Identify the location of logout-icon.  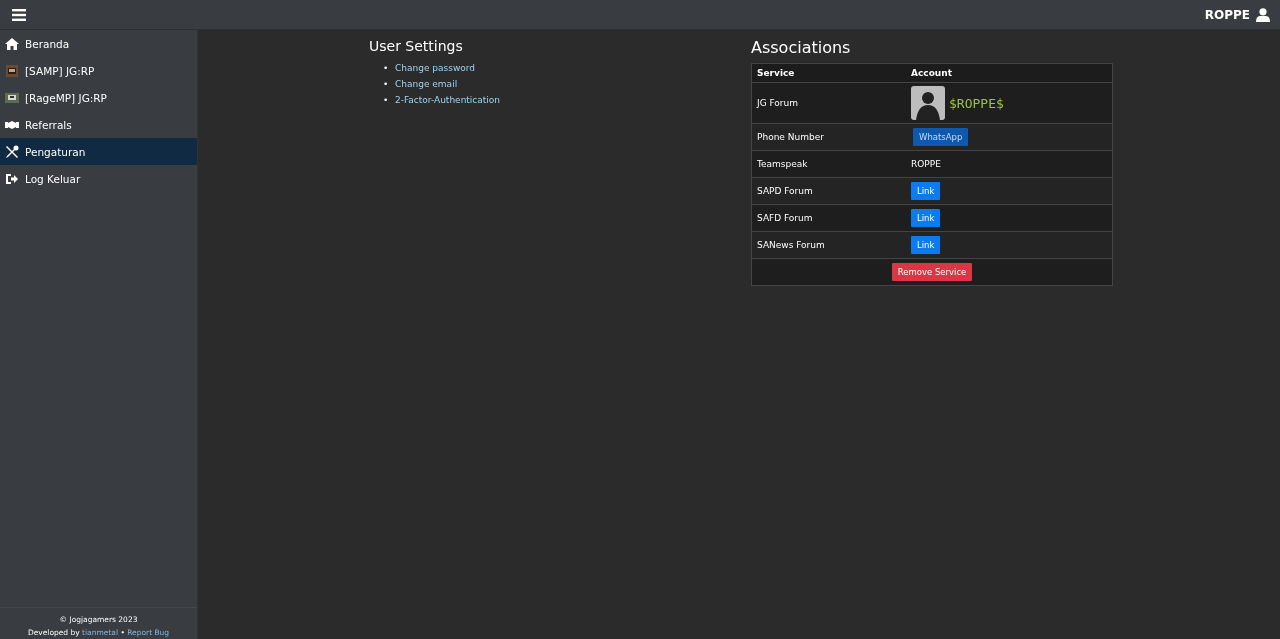
(12, 178).